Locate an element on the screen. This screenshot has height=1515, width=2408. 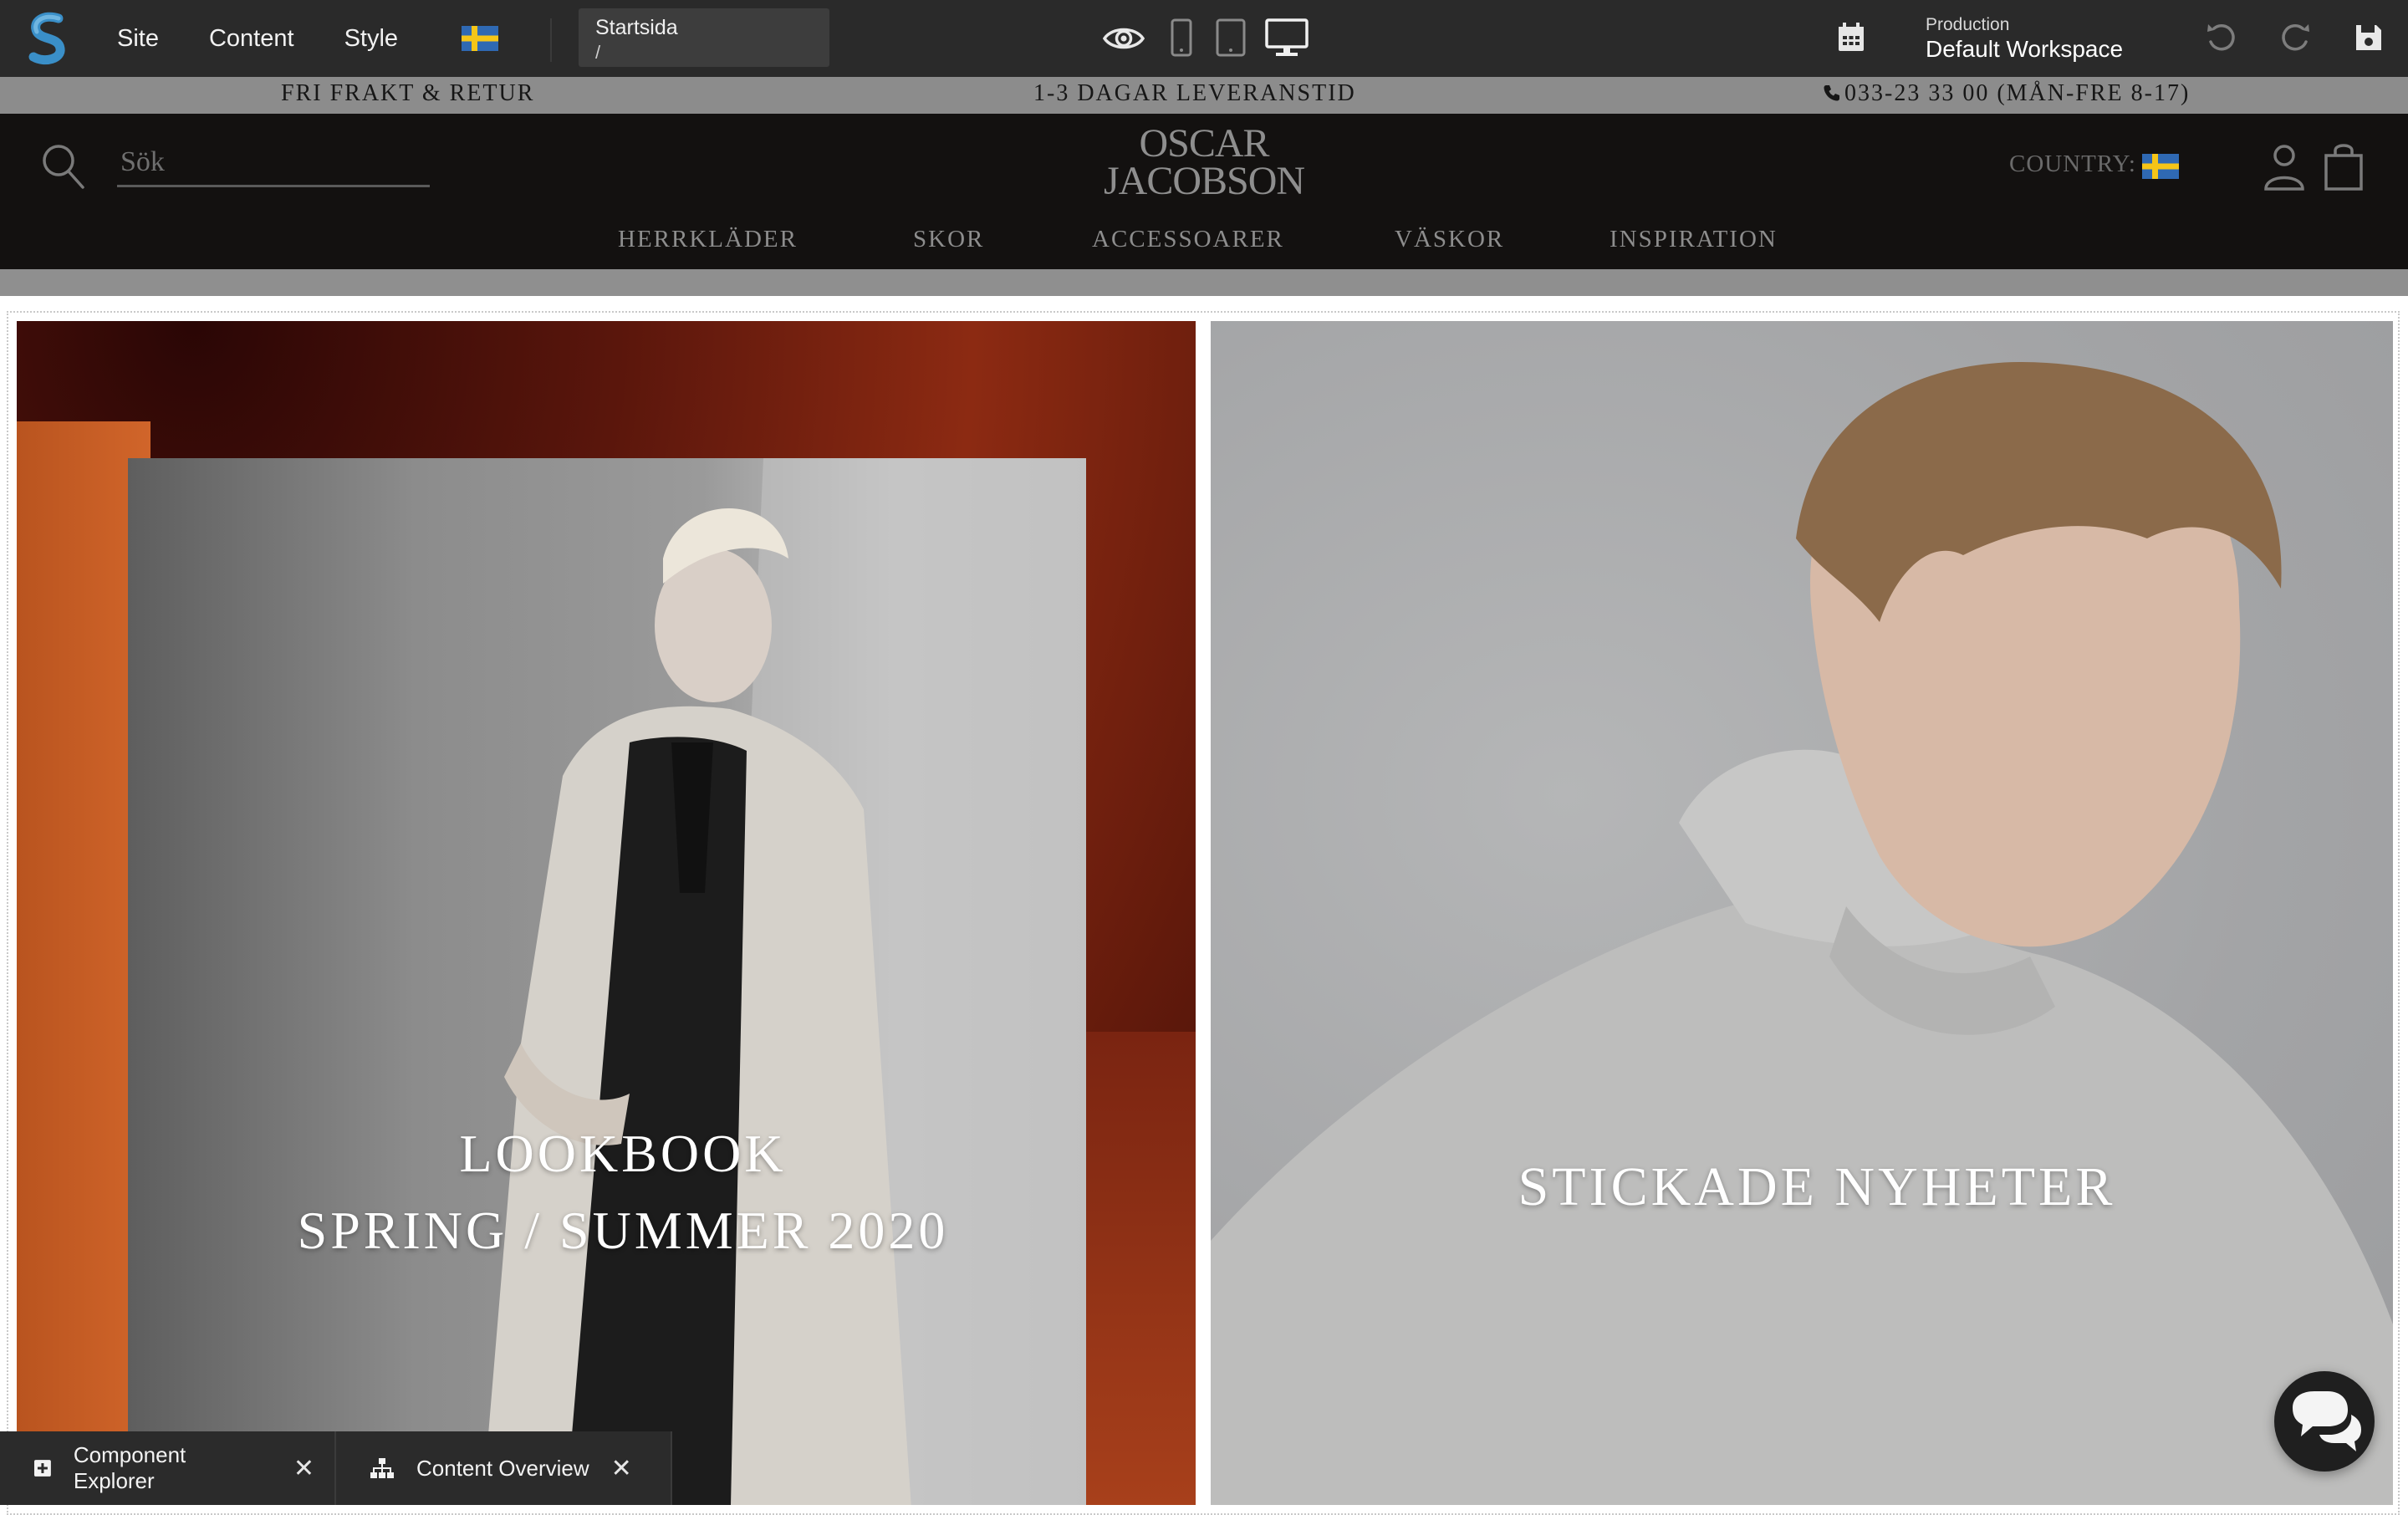
chat-icon is located at coordinates (2327, 1421).